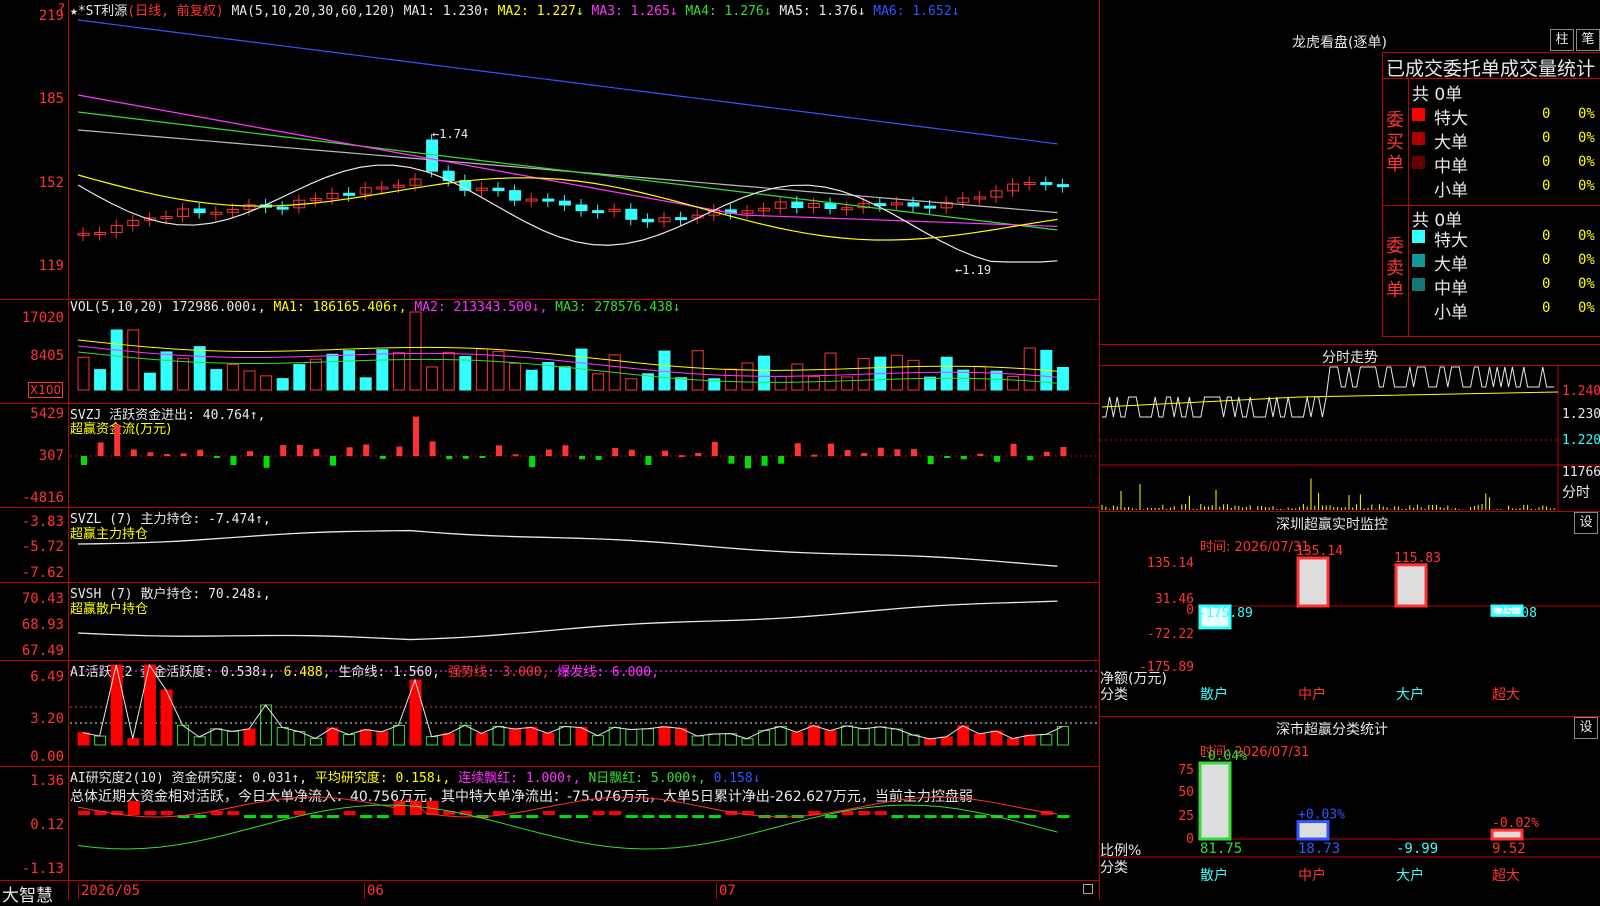  I want to click on price-line, so click(1328, 392).